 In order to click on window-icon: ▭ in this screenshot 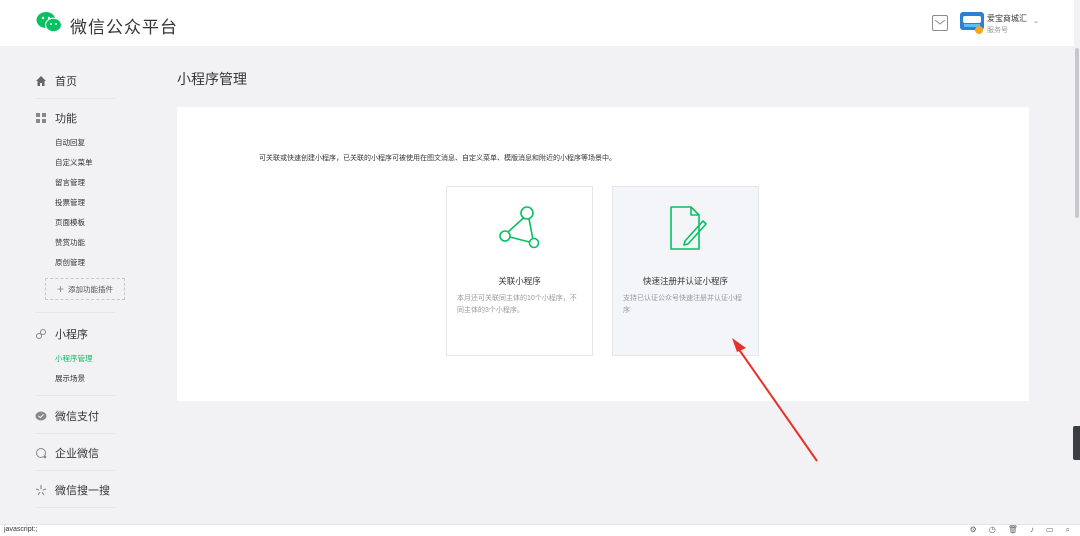, I will do `click(1050, 530)`.